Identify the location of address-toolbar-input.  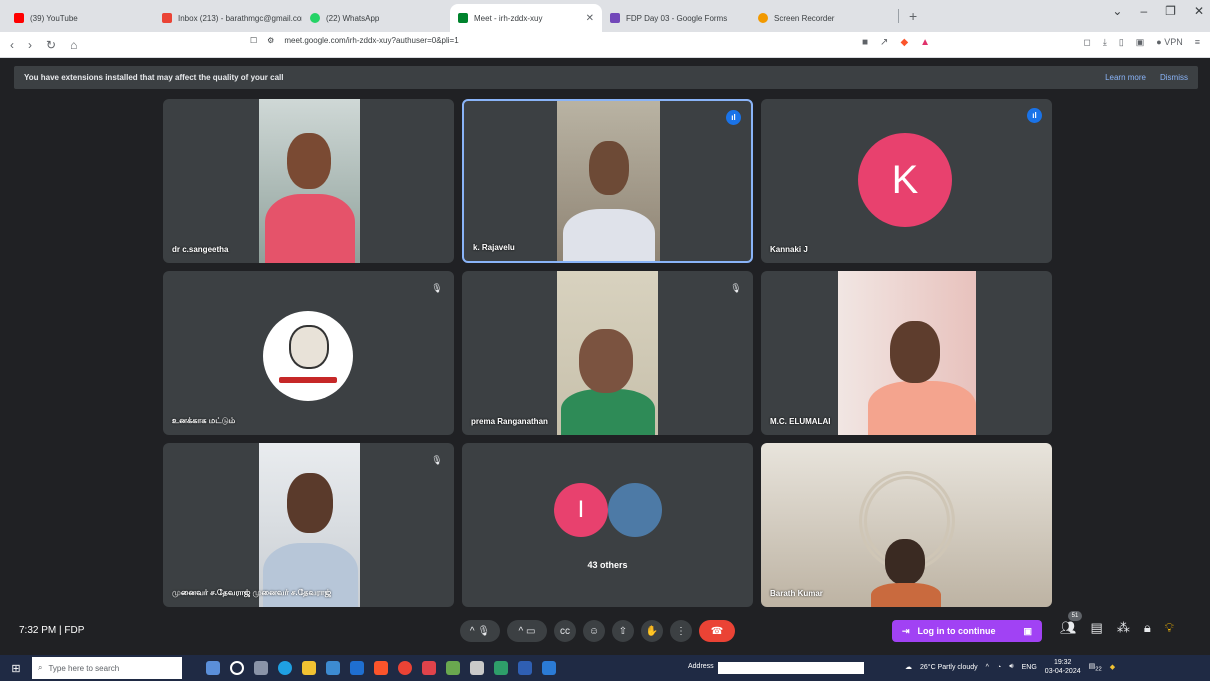
(791, 668).